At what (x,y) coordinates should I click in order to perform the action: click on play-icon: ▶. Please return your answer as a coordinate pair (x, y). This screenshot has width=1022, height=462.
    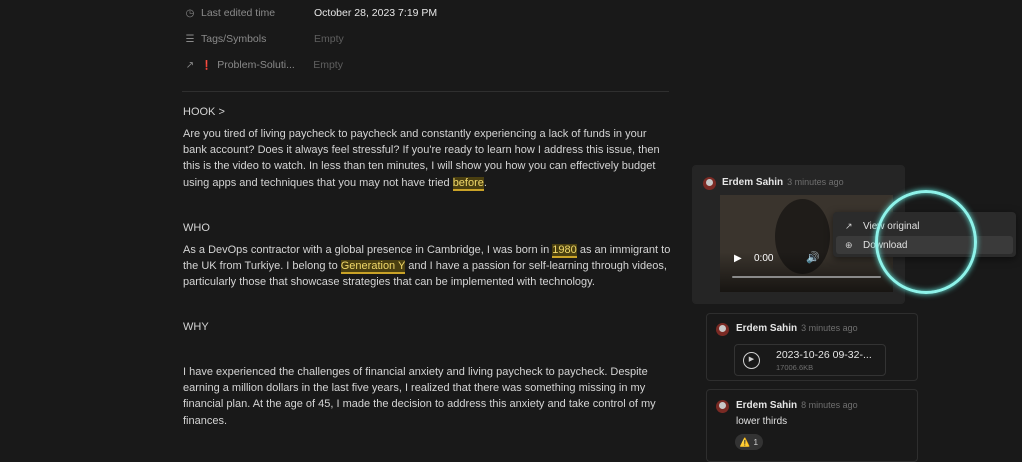
    Looking at the image, I should click on (738, 258).